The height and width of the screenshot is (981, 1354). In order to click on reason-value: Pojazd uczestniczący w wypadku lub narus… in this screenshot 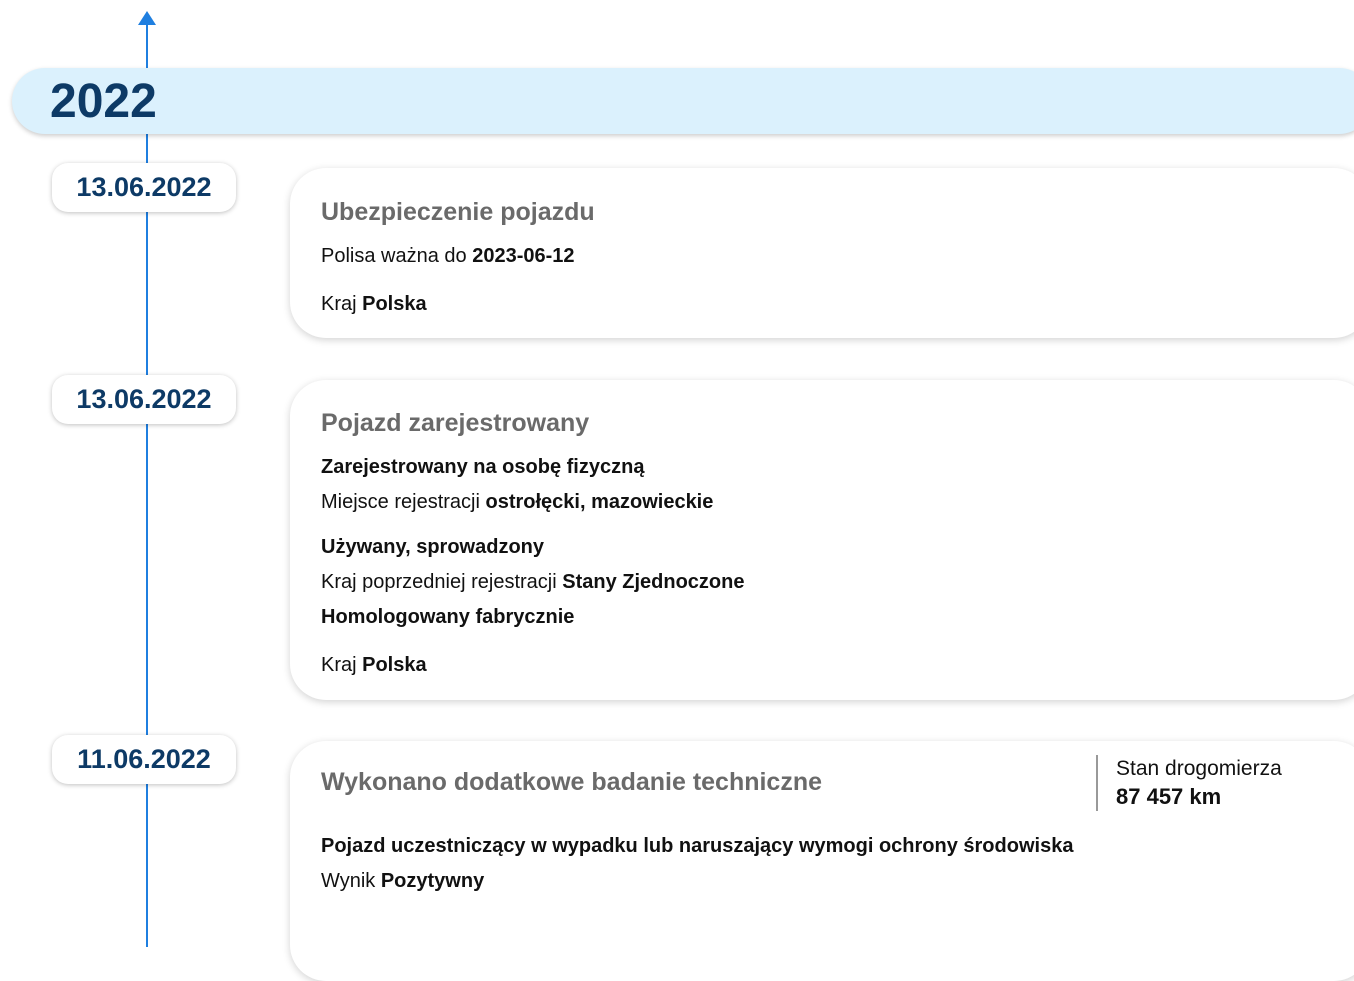, I will do `click(697, 846)`.